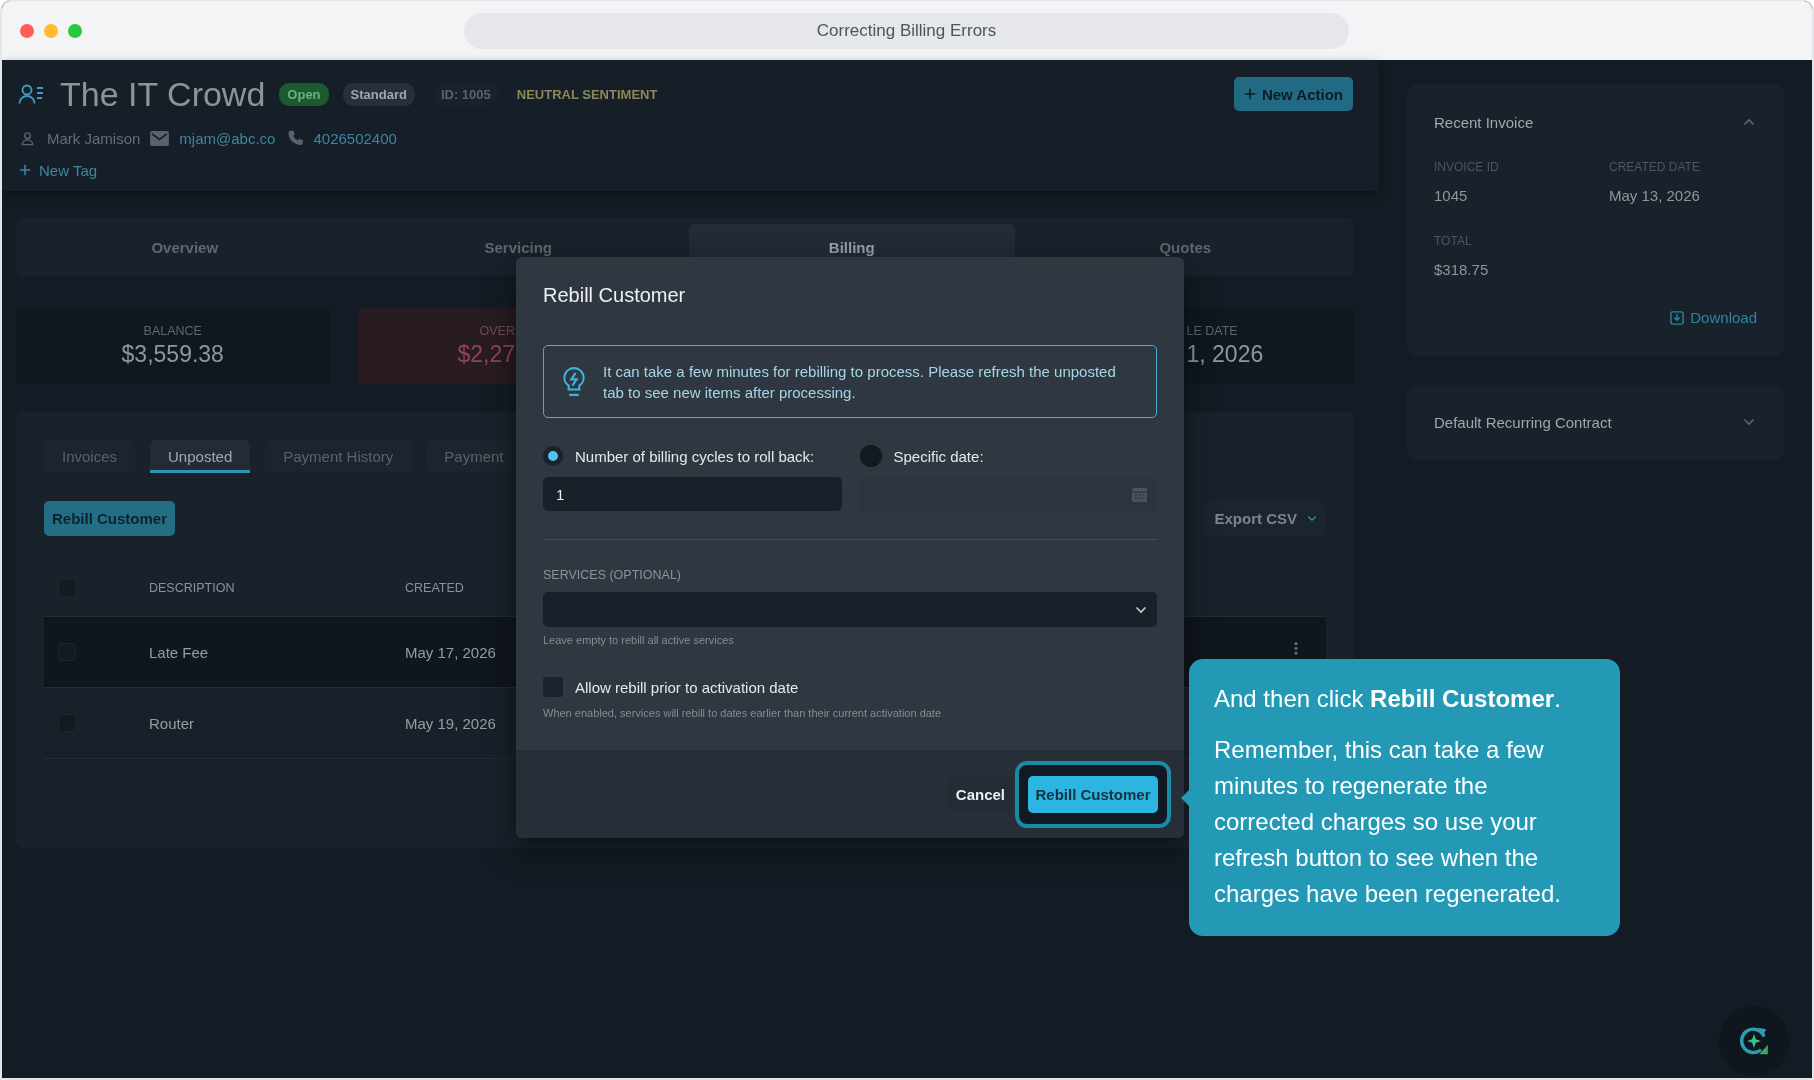 This screenshot has width=1814, height=1080. What do you see at coordinates (110, 518) in the screenshot?
I see `rebill-customer-button: Rebill Customer` at bounding box center [110, 518].